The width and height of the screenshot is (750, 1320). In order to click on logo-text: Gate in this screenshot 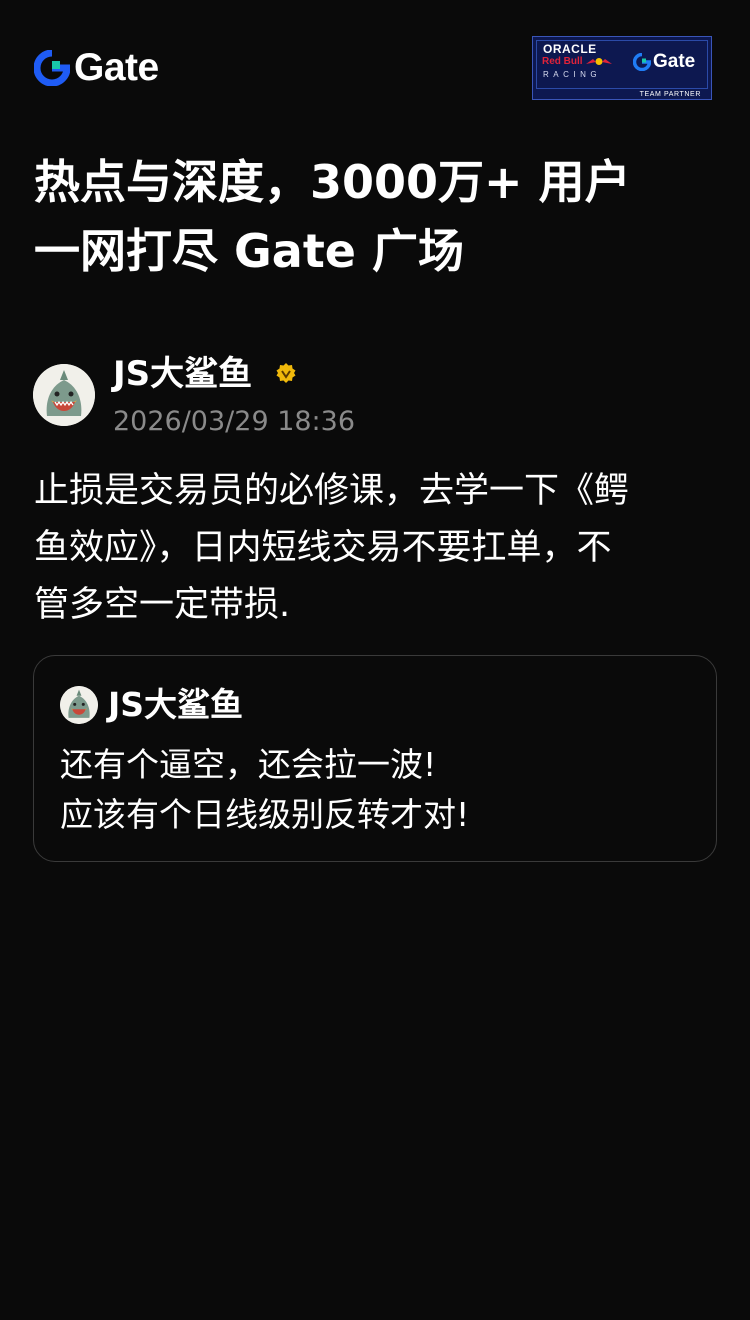, I will do `click(116, 67)`.